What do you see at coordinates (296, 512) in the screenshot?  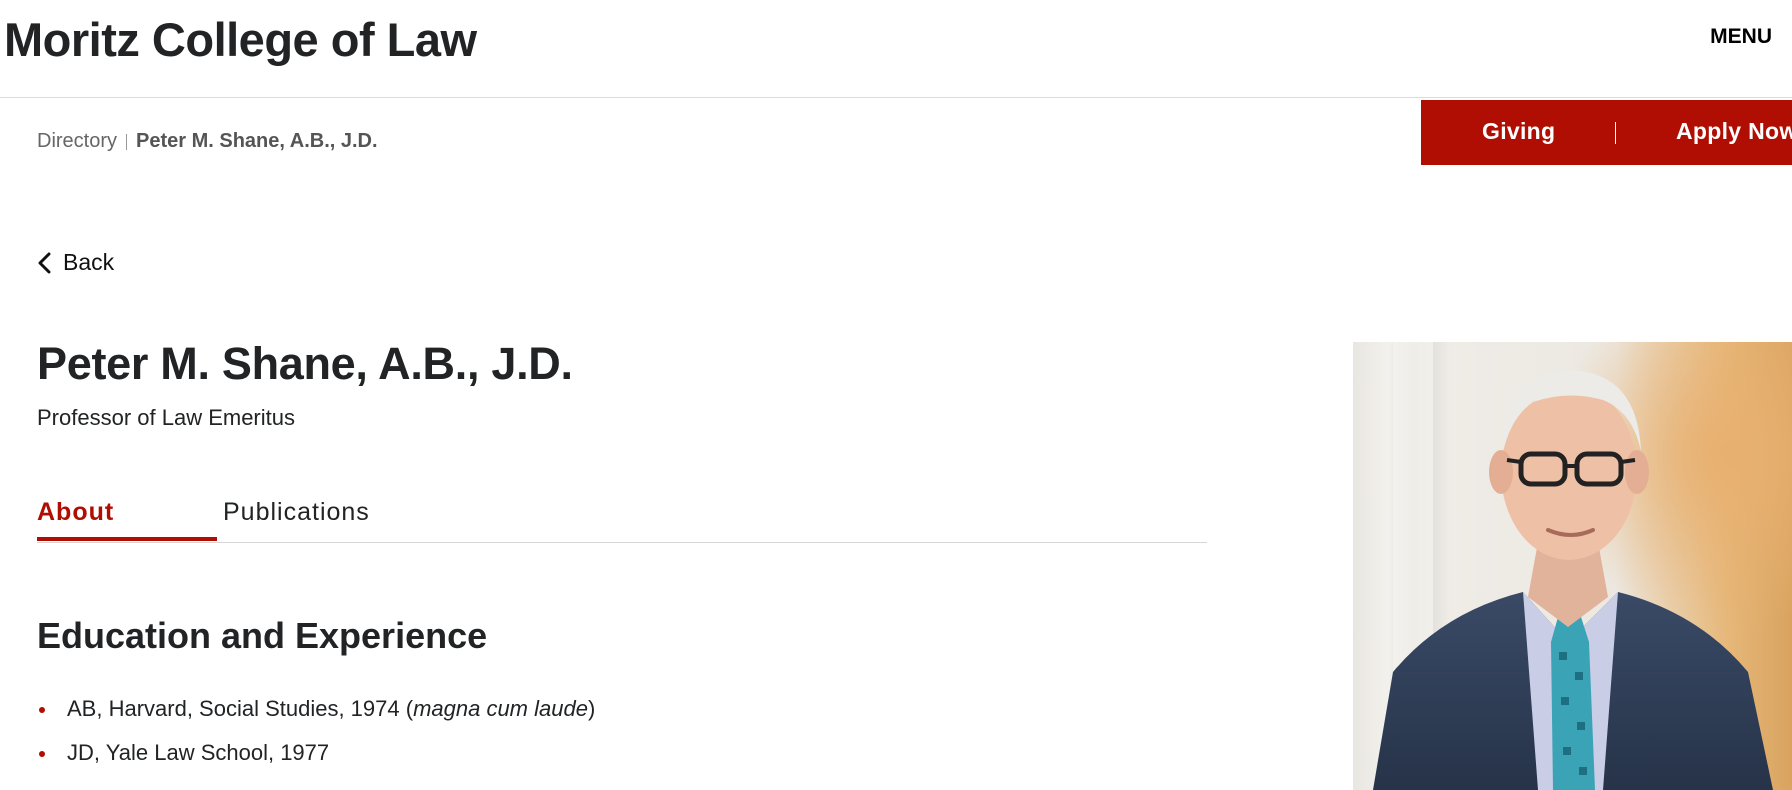 I see `tab-publications: Publications` at bounding box center [296, 512].